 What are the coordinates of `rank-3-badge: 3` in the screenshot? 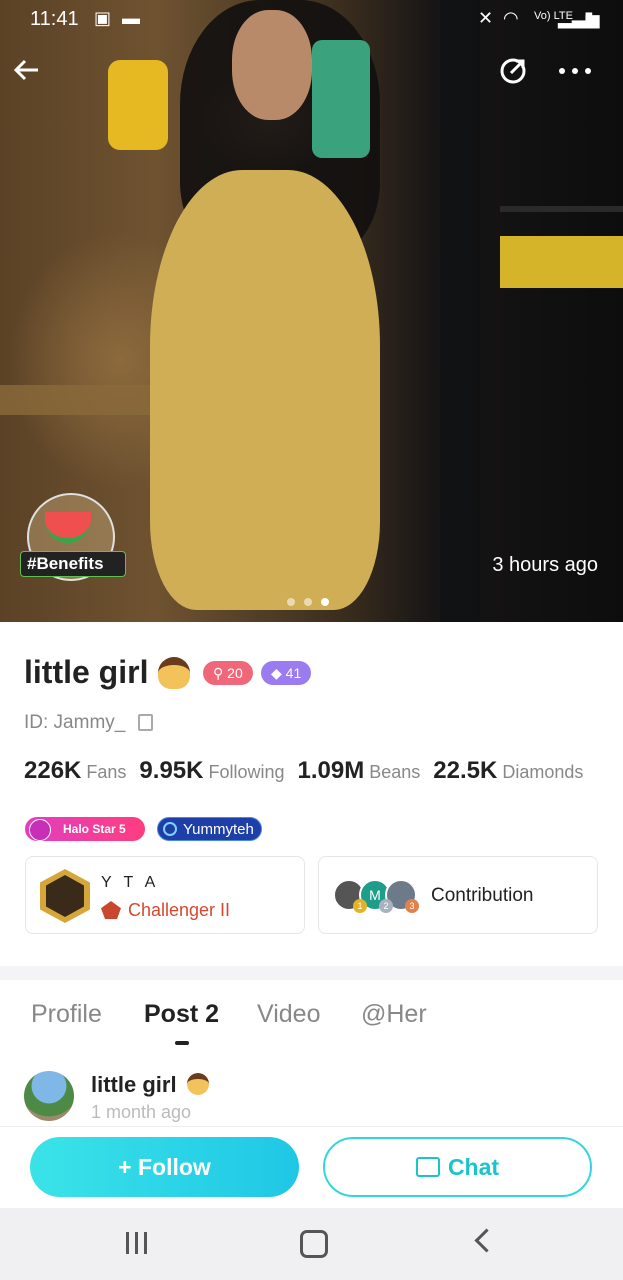 It's located at (412, 906).